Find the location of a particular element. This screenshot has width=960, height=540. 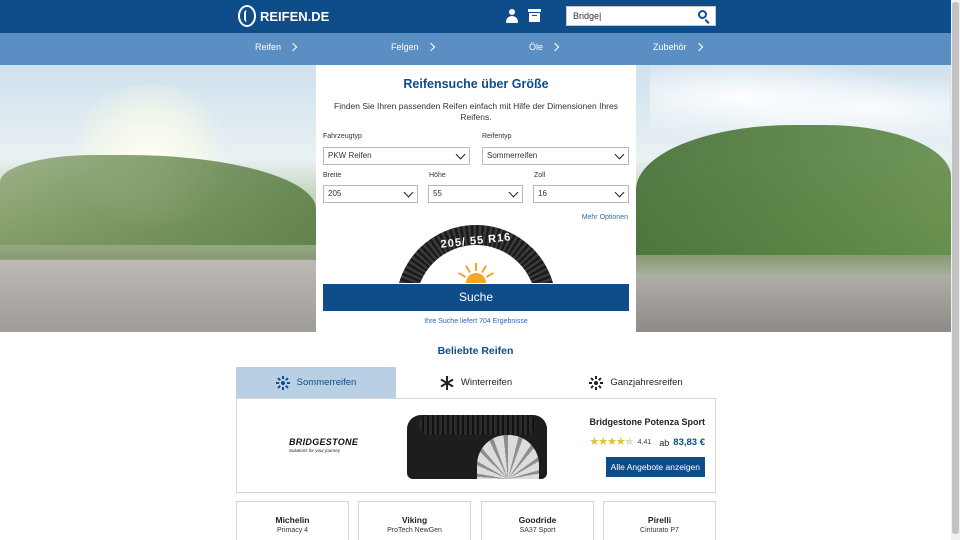

price-prefix: ab is located at coordinates (664, 442).